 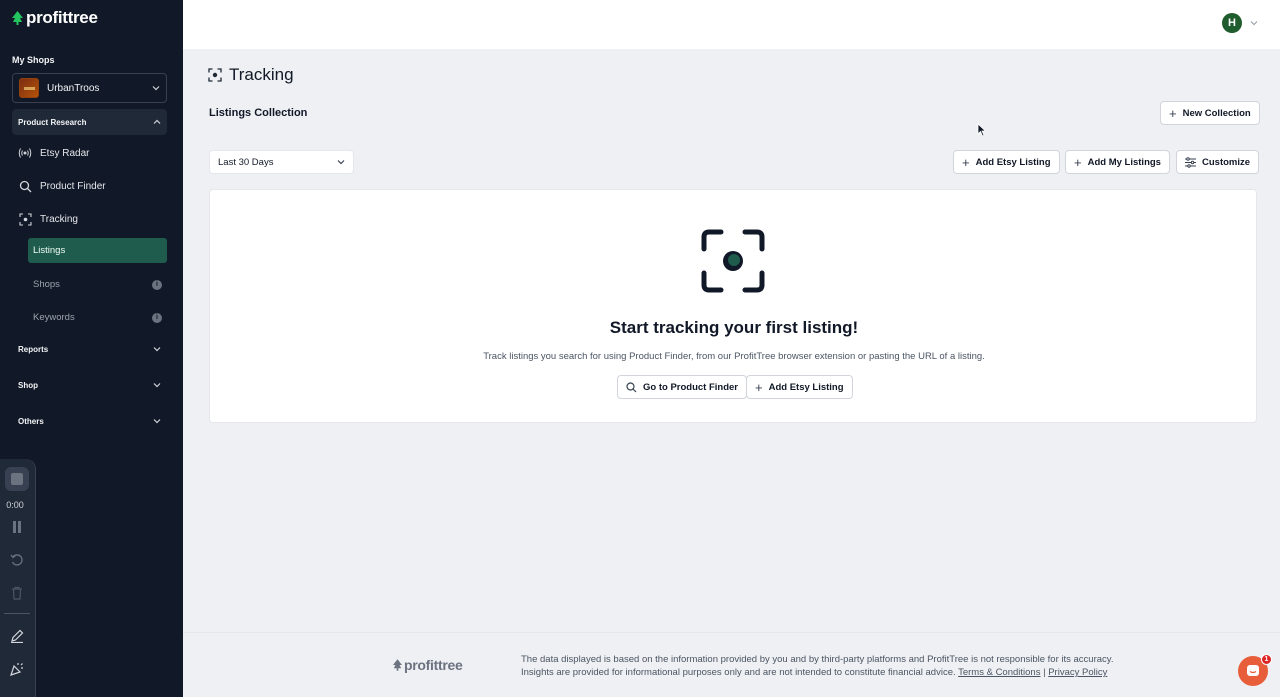 I want to click on date-range-select: Last 30 Days, so click(x=281, y=162).